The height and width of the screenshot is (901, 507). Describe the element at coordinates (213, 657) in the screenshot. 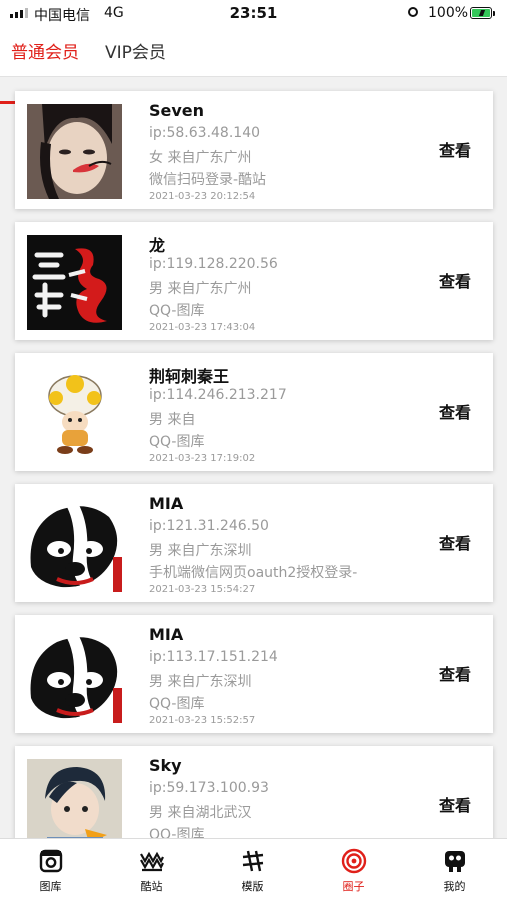

I see `member-ip: ip:113.17.151.214` at that location.